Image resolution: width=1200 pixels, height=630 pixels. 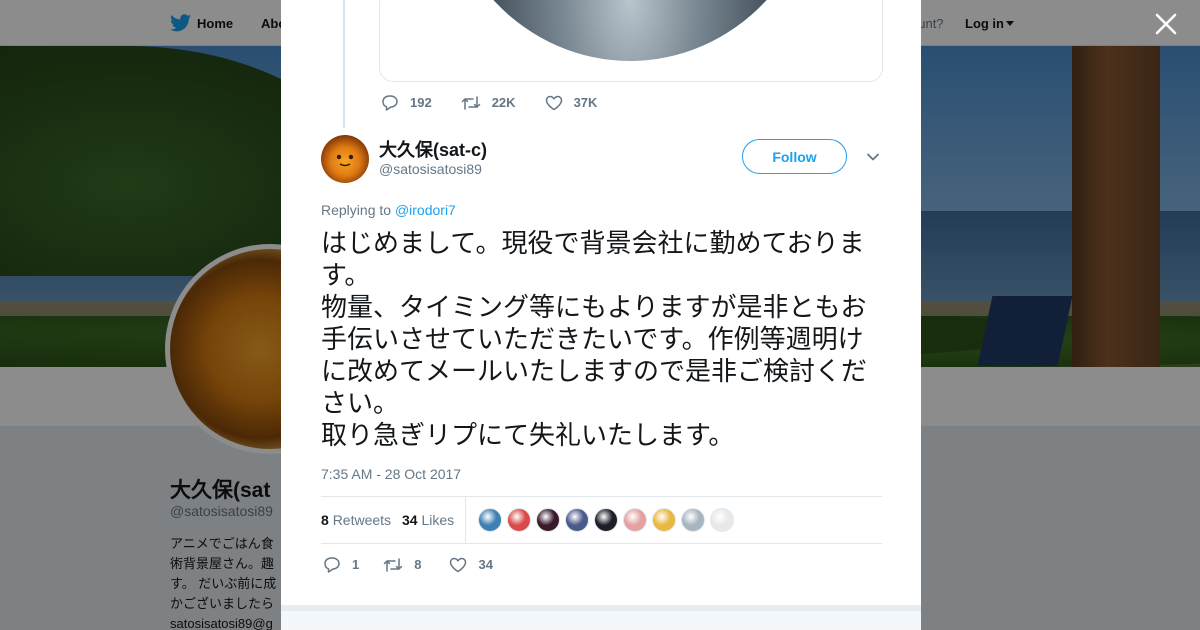 I want to click on tweet-actions: 1 8 34, so click(x=422, y=564).